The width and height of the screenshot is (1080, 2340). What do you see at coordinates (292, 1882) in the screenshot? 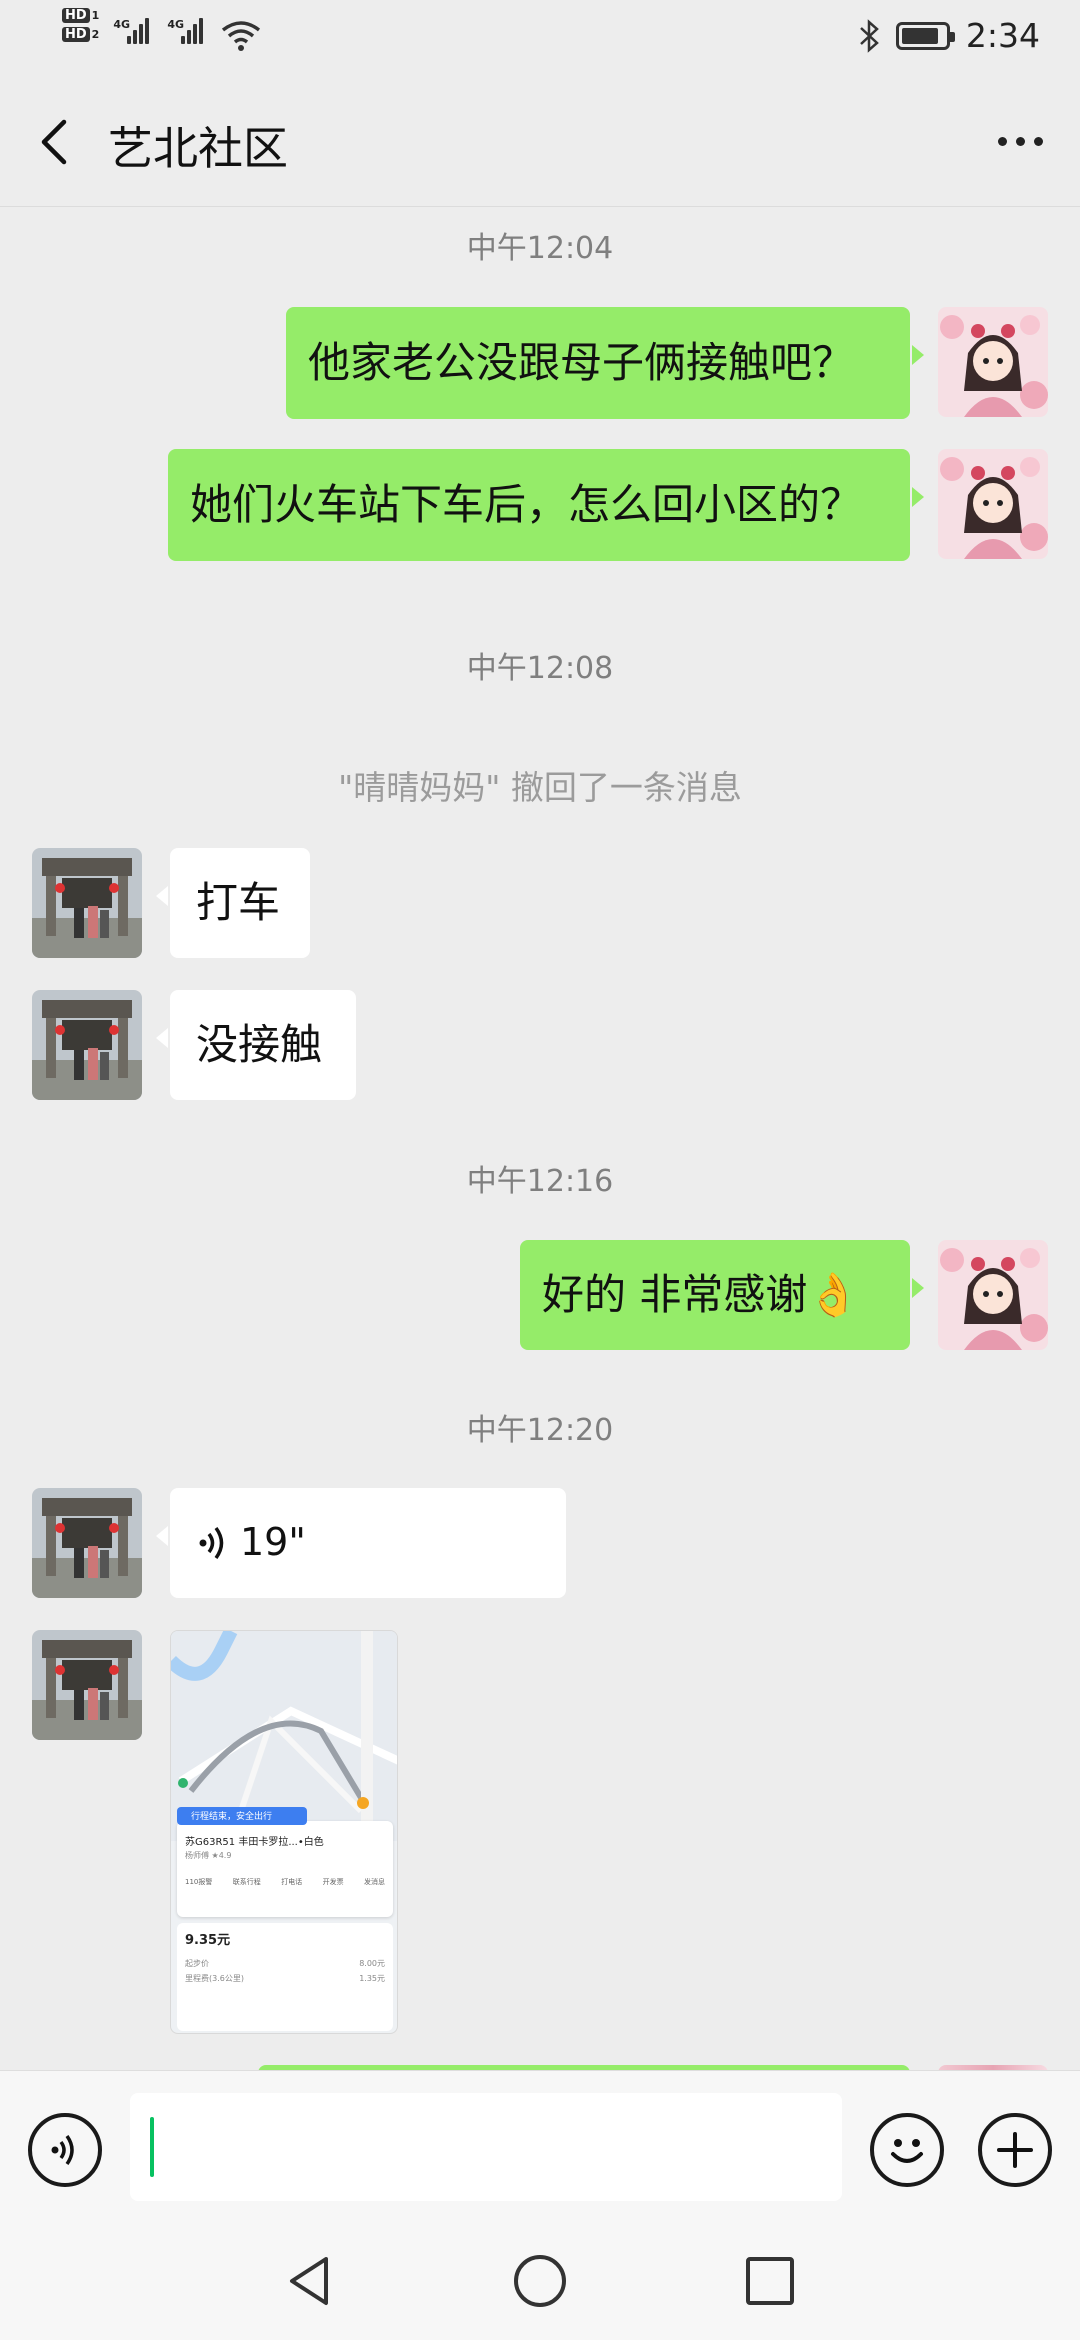
I see `ride-action: 打电话` at bounding box center [292, 1882].